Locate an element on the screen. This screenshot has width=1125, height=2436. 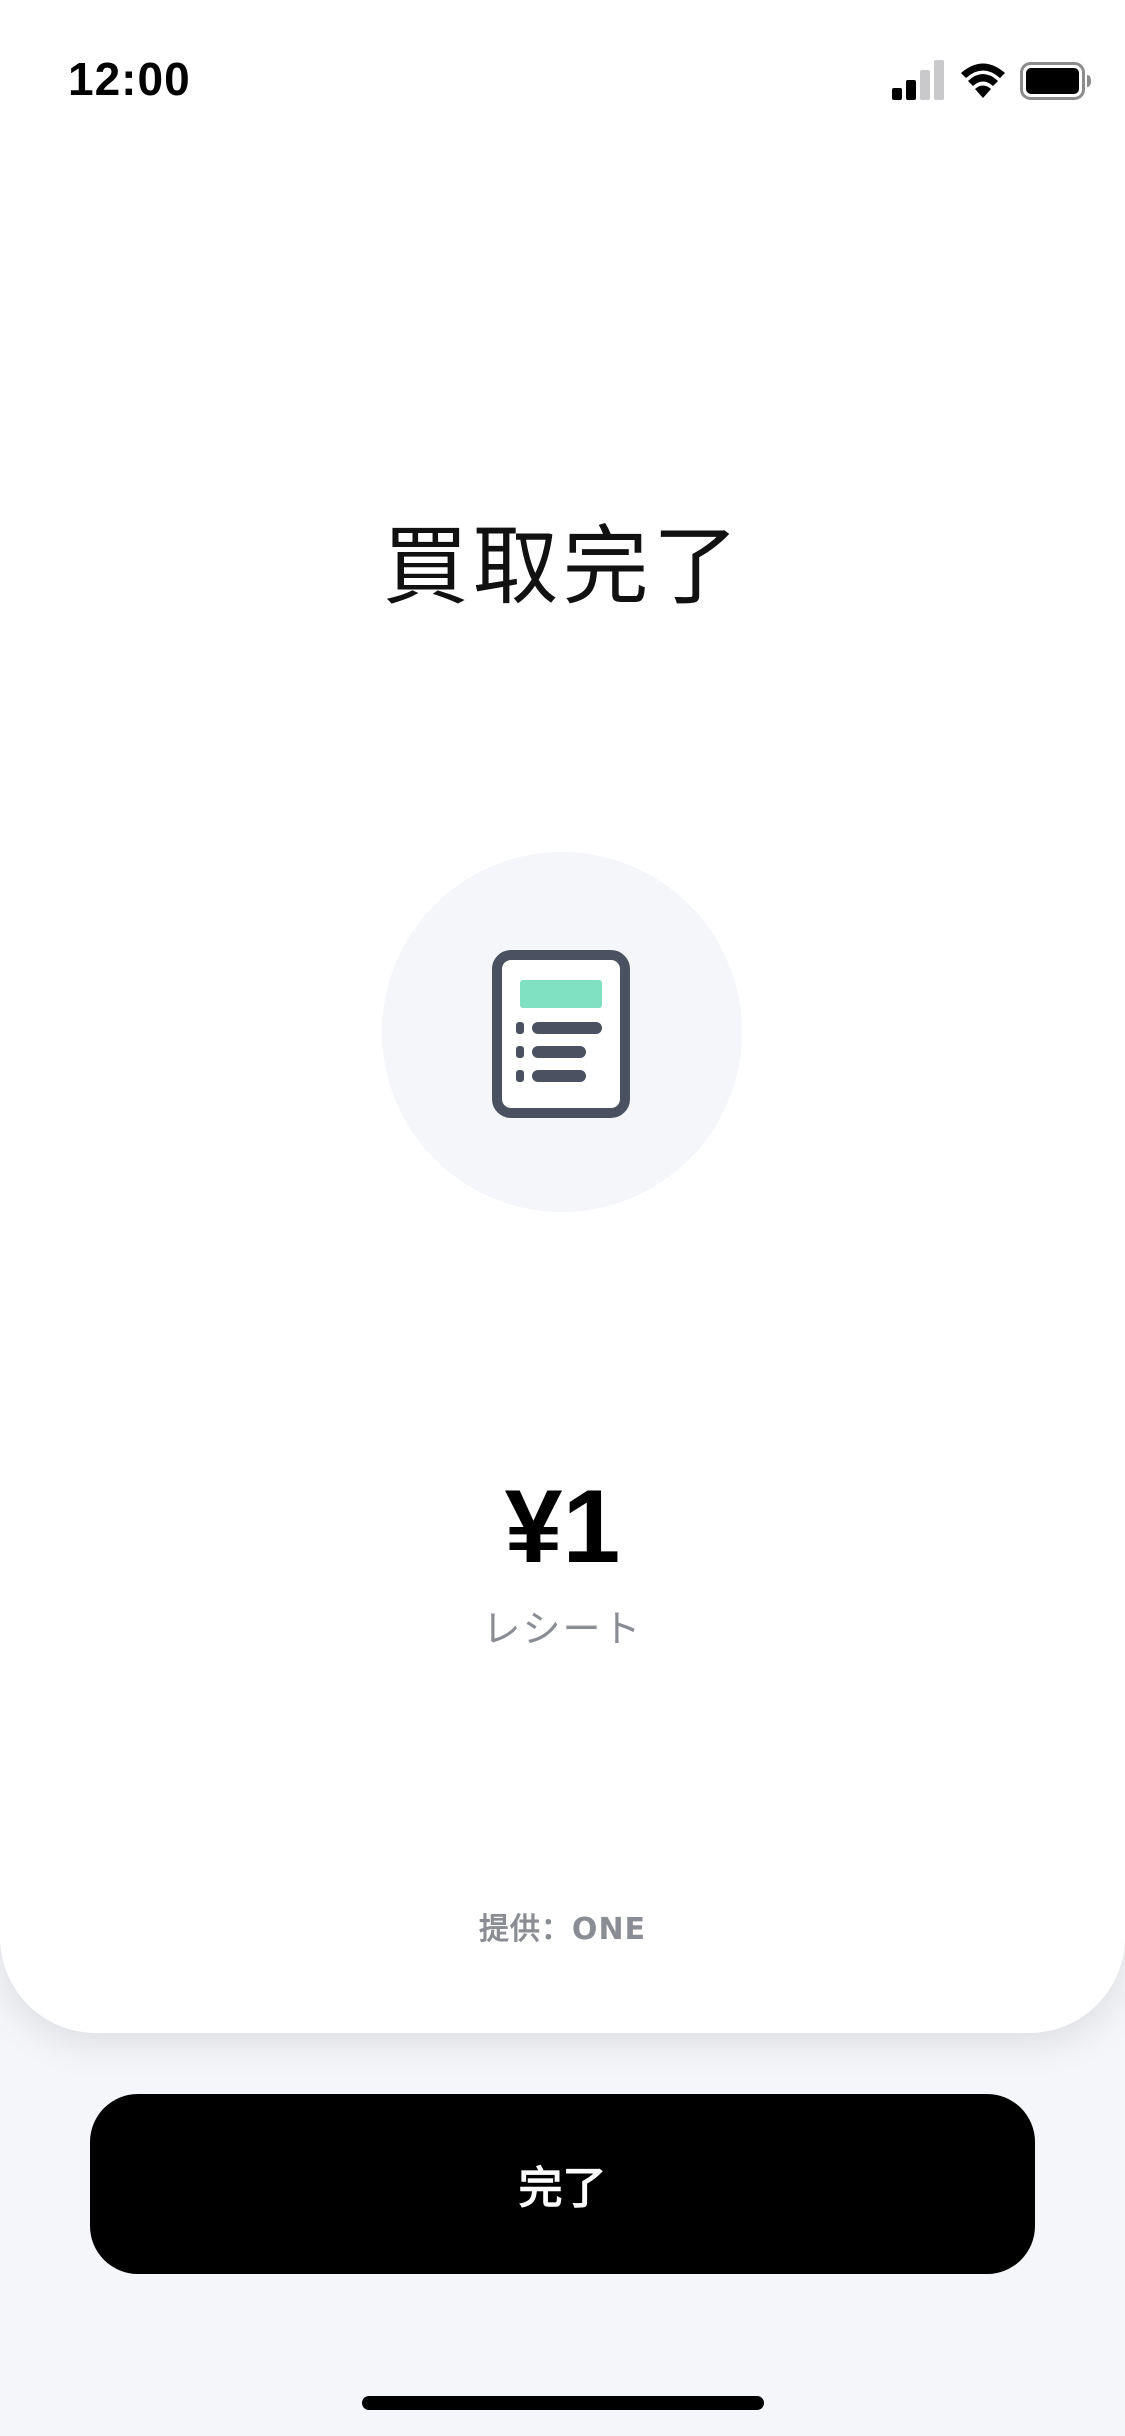
cellular-signal-icon is located at coordinates (918, 80).